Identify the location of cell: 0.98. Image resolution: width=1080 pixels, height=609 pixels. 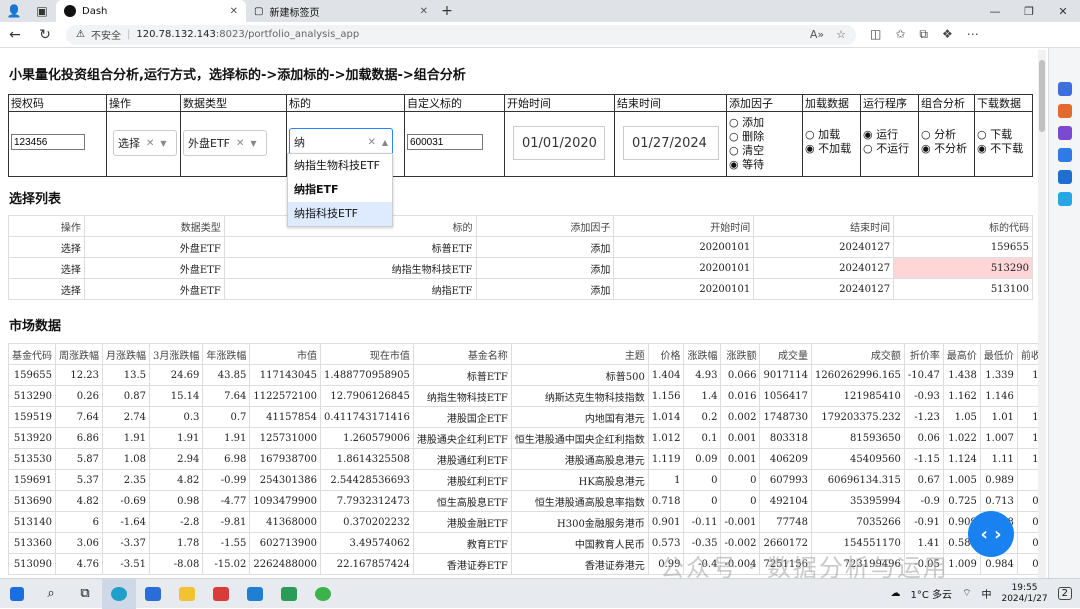
(176, 501).